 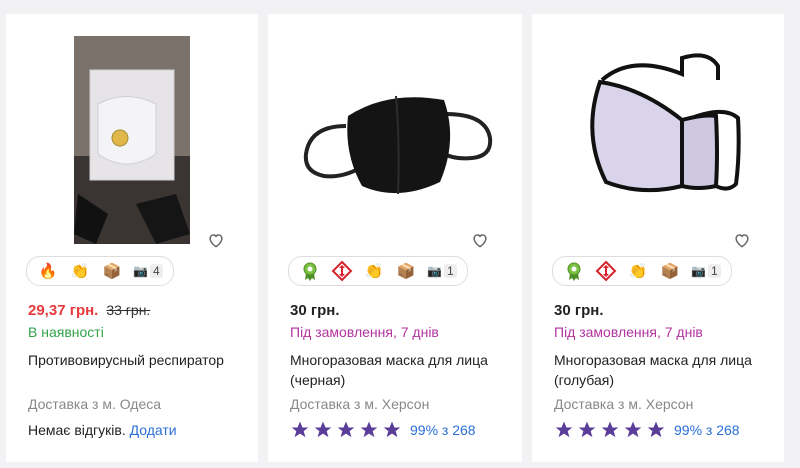 What do you see at coordinates (100, 271) in the screenshot?
I see `badges-bar: 🔥 👏 📦 📷 4` at bounding box center [100, 271].